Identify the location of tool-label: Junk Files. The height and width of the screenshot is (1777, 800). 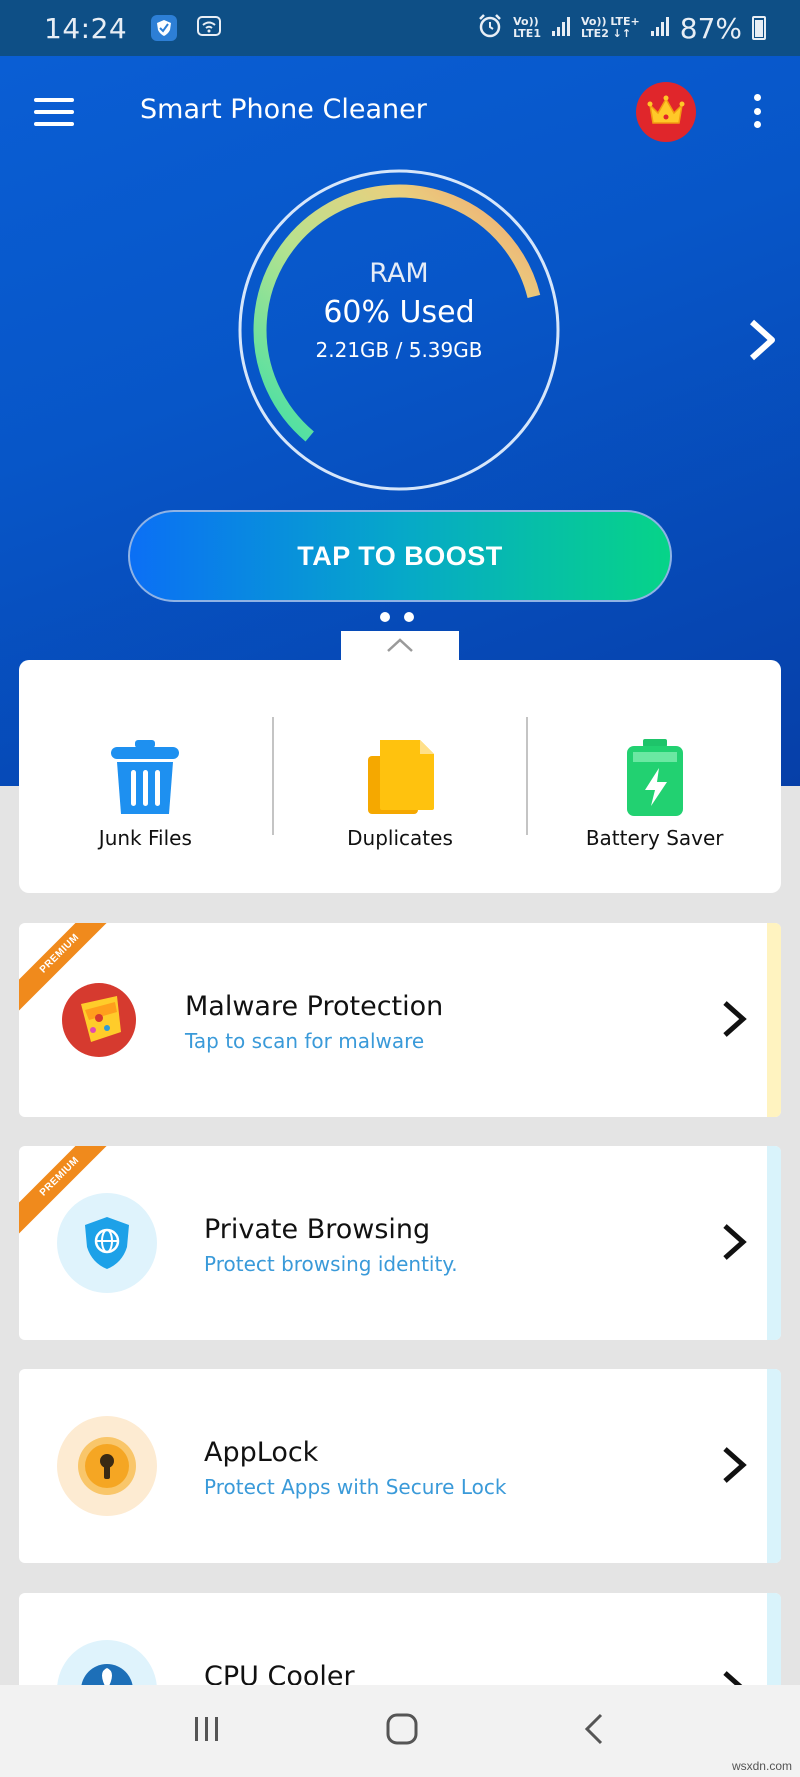
(145, 838).